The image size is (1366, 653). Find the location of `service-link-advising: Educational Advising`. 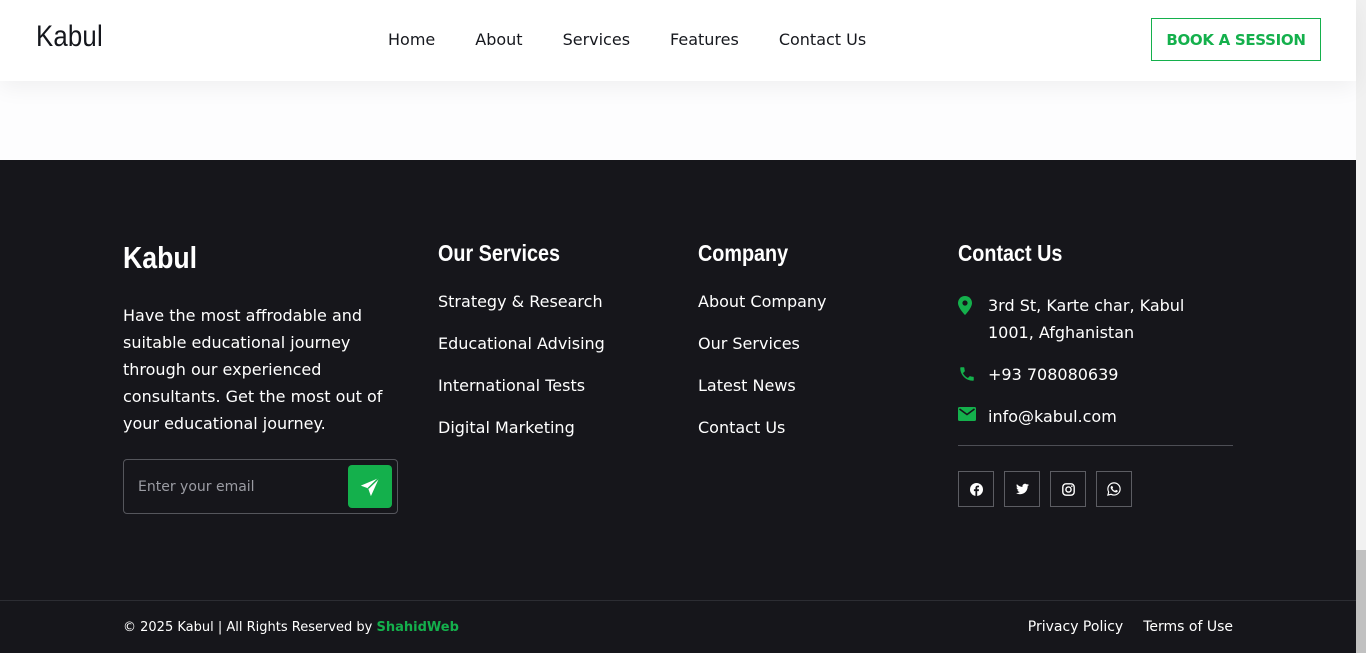

service-link-advising: Educational Advising is located at coordinates (558, 344).